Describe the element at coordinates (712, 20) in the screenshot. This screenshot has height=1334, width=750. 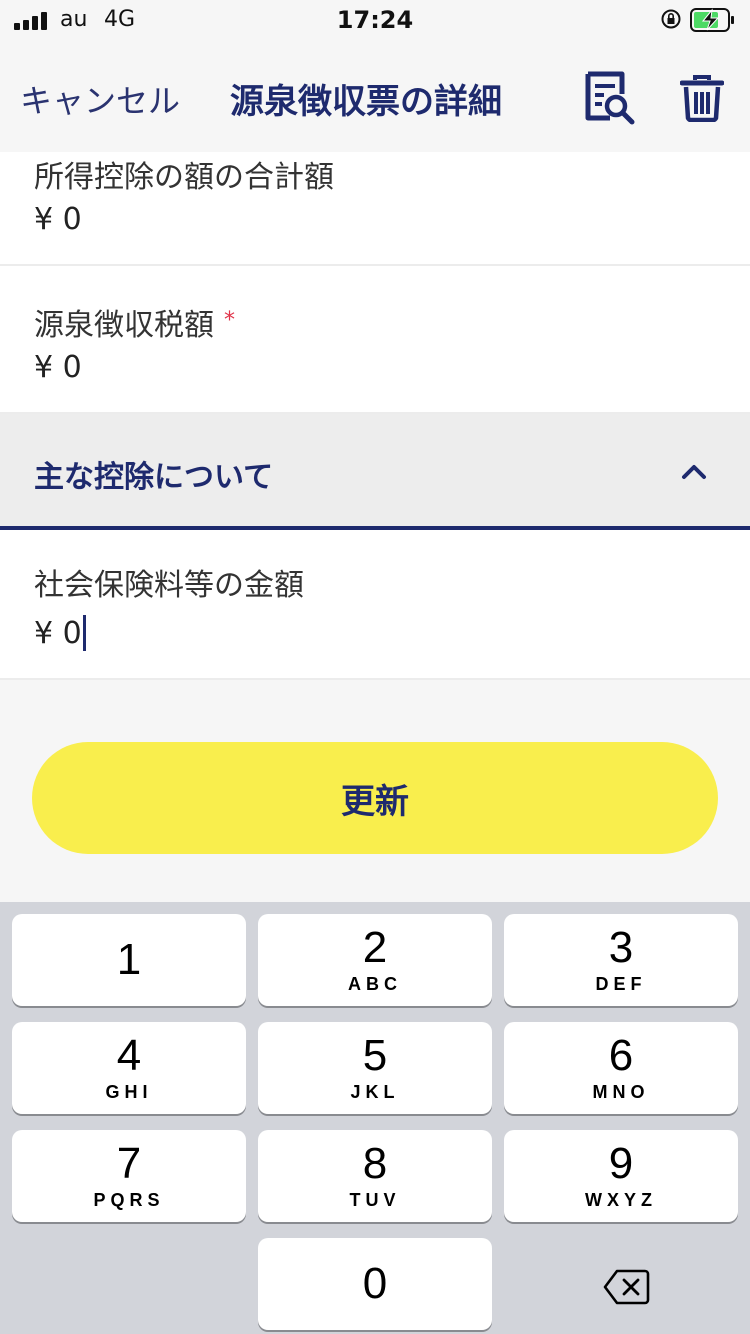
I see `battery-charging-icon` at that location.